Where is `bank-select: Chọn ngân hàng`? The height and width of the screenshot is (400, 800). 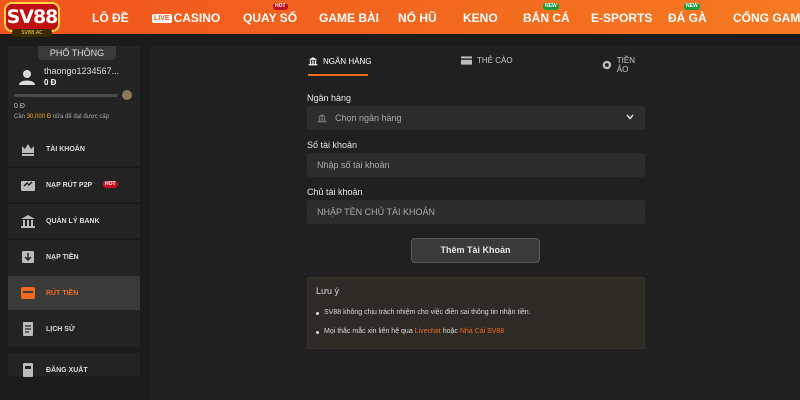 bank-select: Chọn ngân hàng is located at coordinates (476, 118).